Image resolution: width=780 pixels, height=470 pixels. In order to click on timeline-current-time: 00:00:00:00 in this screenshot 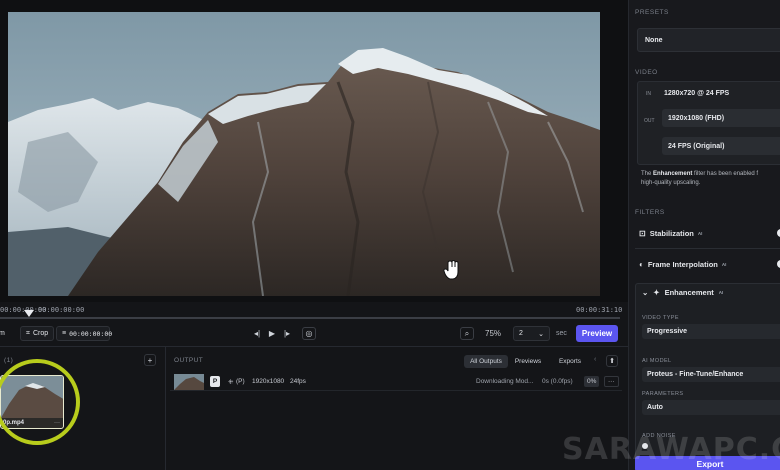, I will do `click(61, 310)`.